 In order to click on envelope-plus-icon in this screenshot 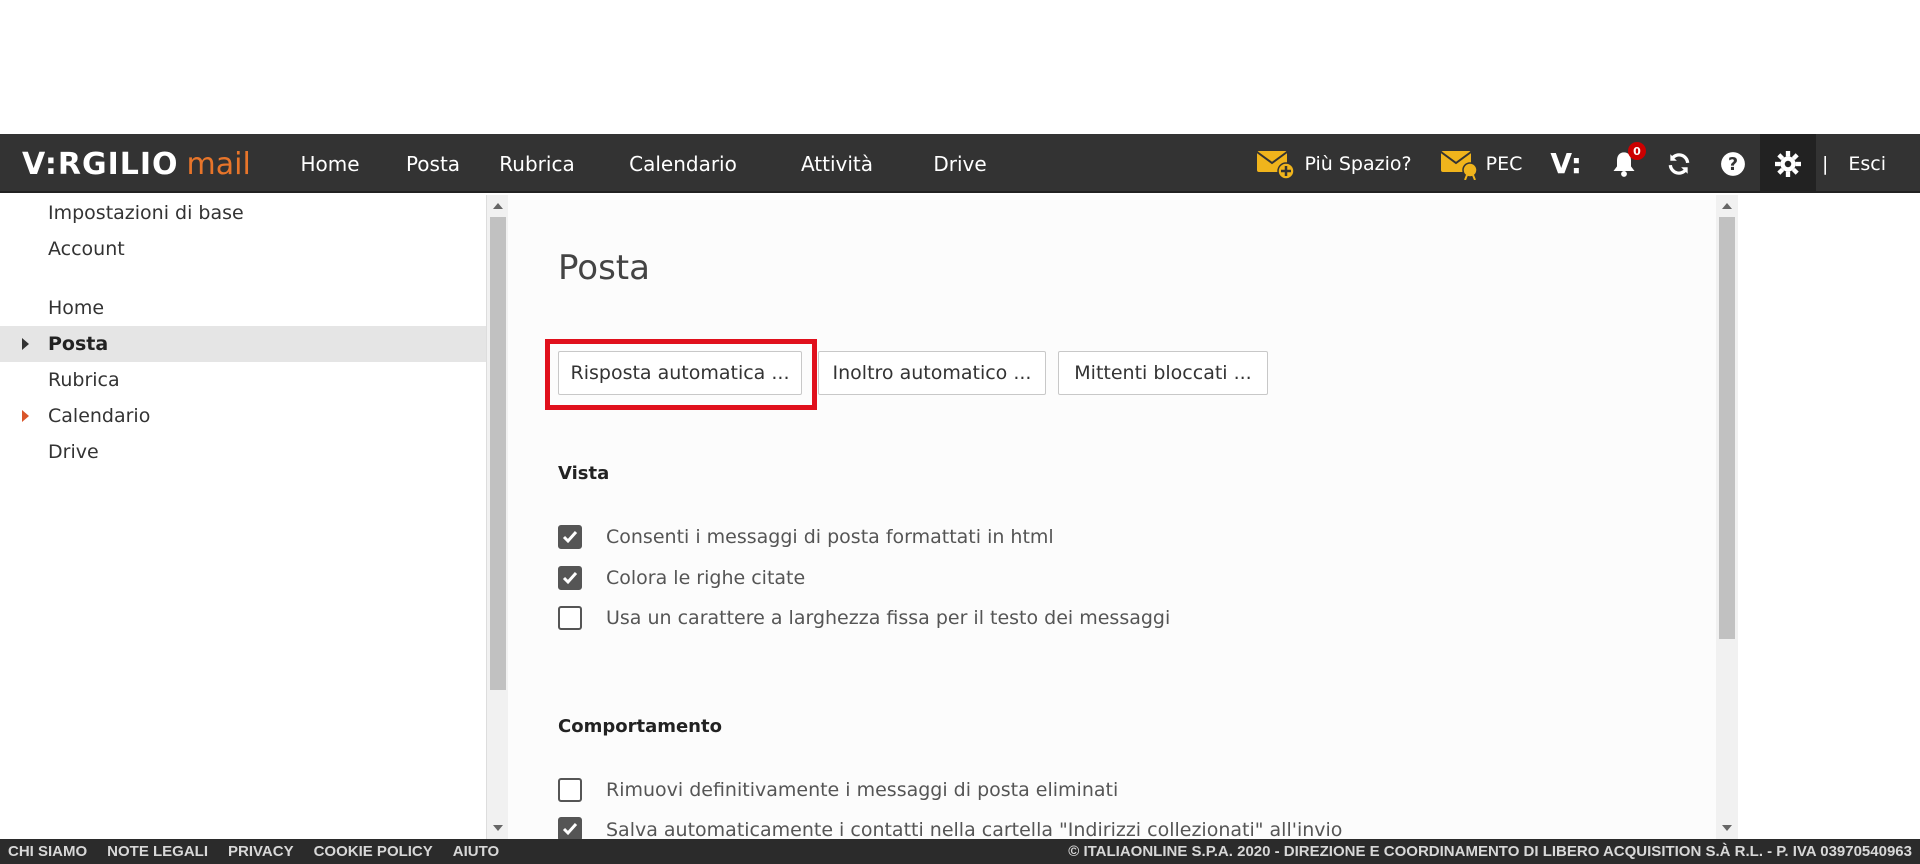, I will do `click(1276, 164)`.